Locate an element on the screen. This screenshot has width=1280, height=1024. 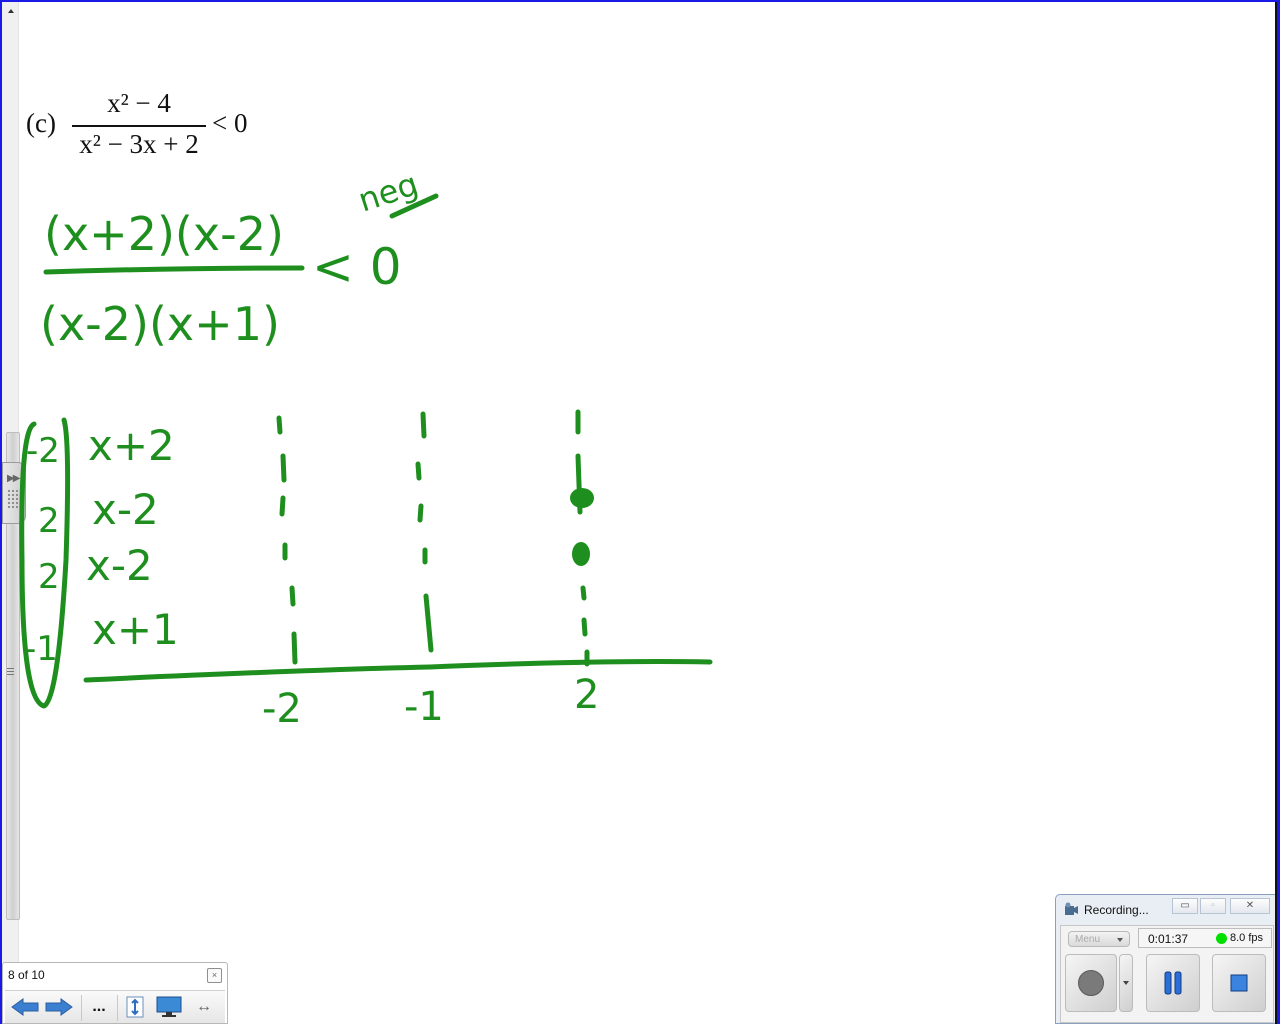
critical-value-2: 2 is located at coordinates (49, 521).